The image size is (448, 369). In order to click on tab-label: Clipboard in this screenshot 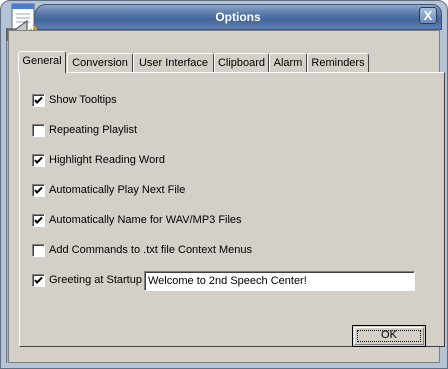, I will do `click(241, 63)`.